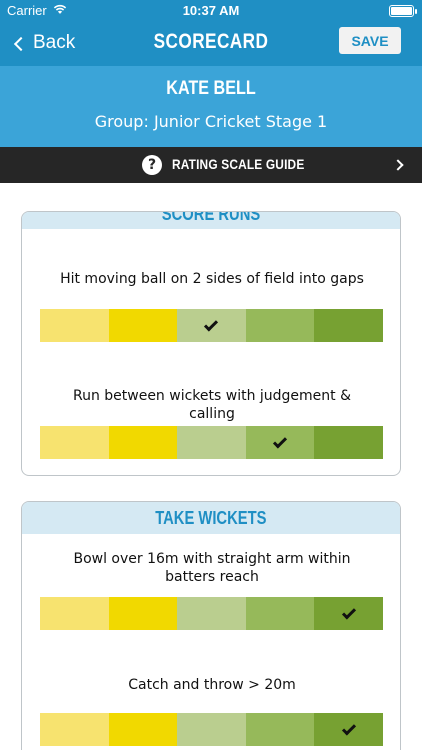 This screenshot has width=422, height=750. What do you see at coordinates (238, 164) in the screenshot?
I see `rating-scale-guide-label: RATING SCALE GUIDE` at bounding box center [238, 164].